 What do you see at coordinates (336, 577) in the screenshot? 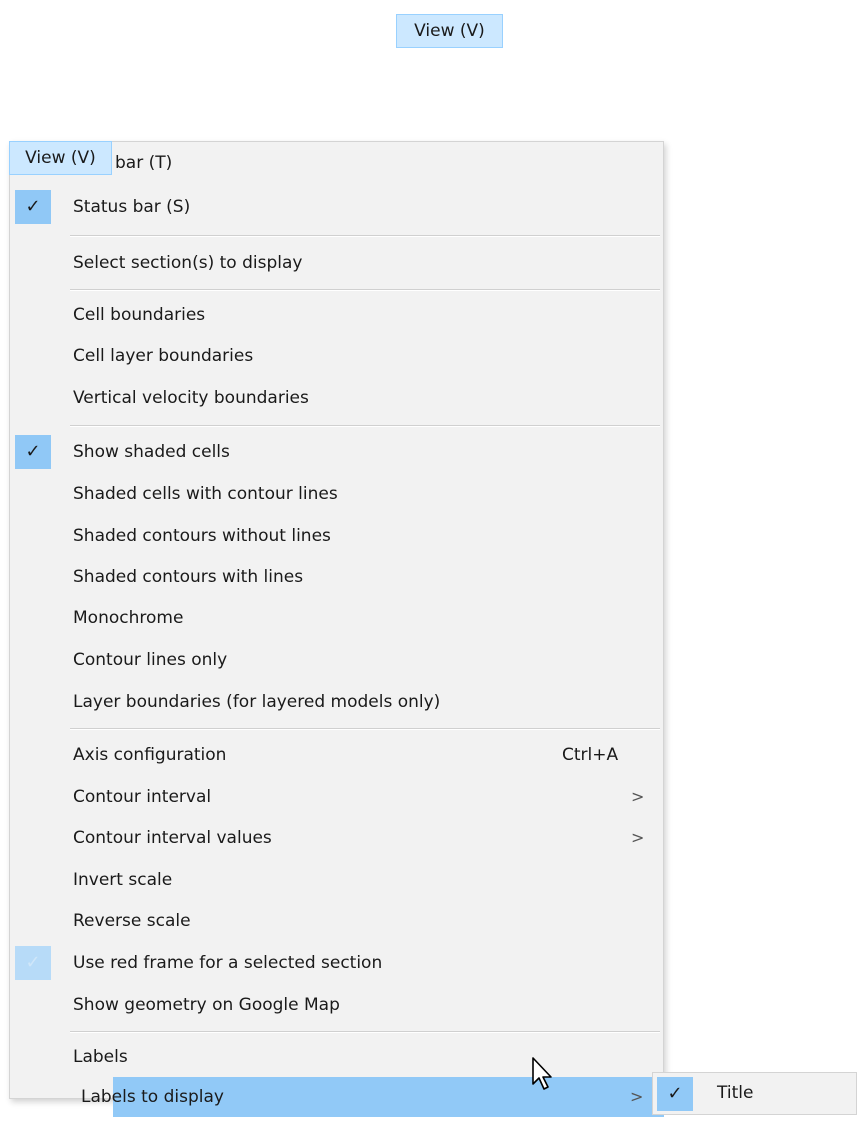
I see `menu-item-shaded-contours-with-lines: Shaded contours with lines` at bounding box center [336, 577].